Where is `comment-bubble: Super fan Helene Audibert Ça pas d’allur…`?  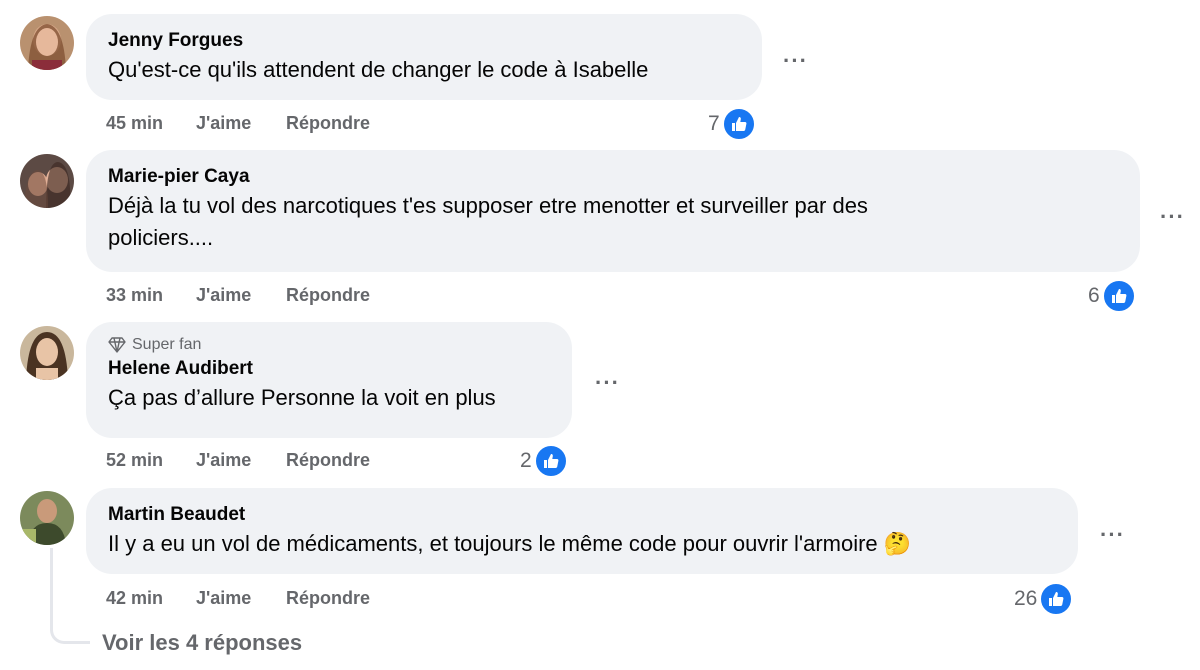
comment-bubble: Super fan Helene Audibert Ça pas d’allur… is located at coordinates (329, 380).